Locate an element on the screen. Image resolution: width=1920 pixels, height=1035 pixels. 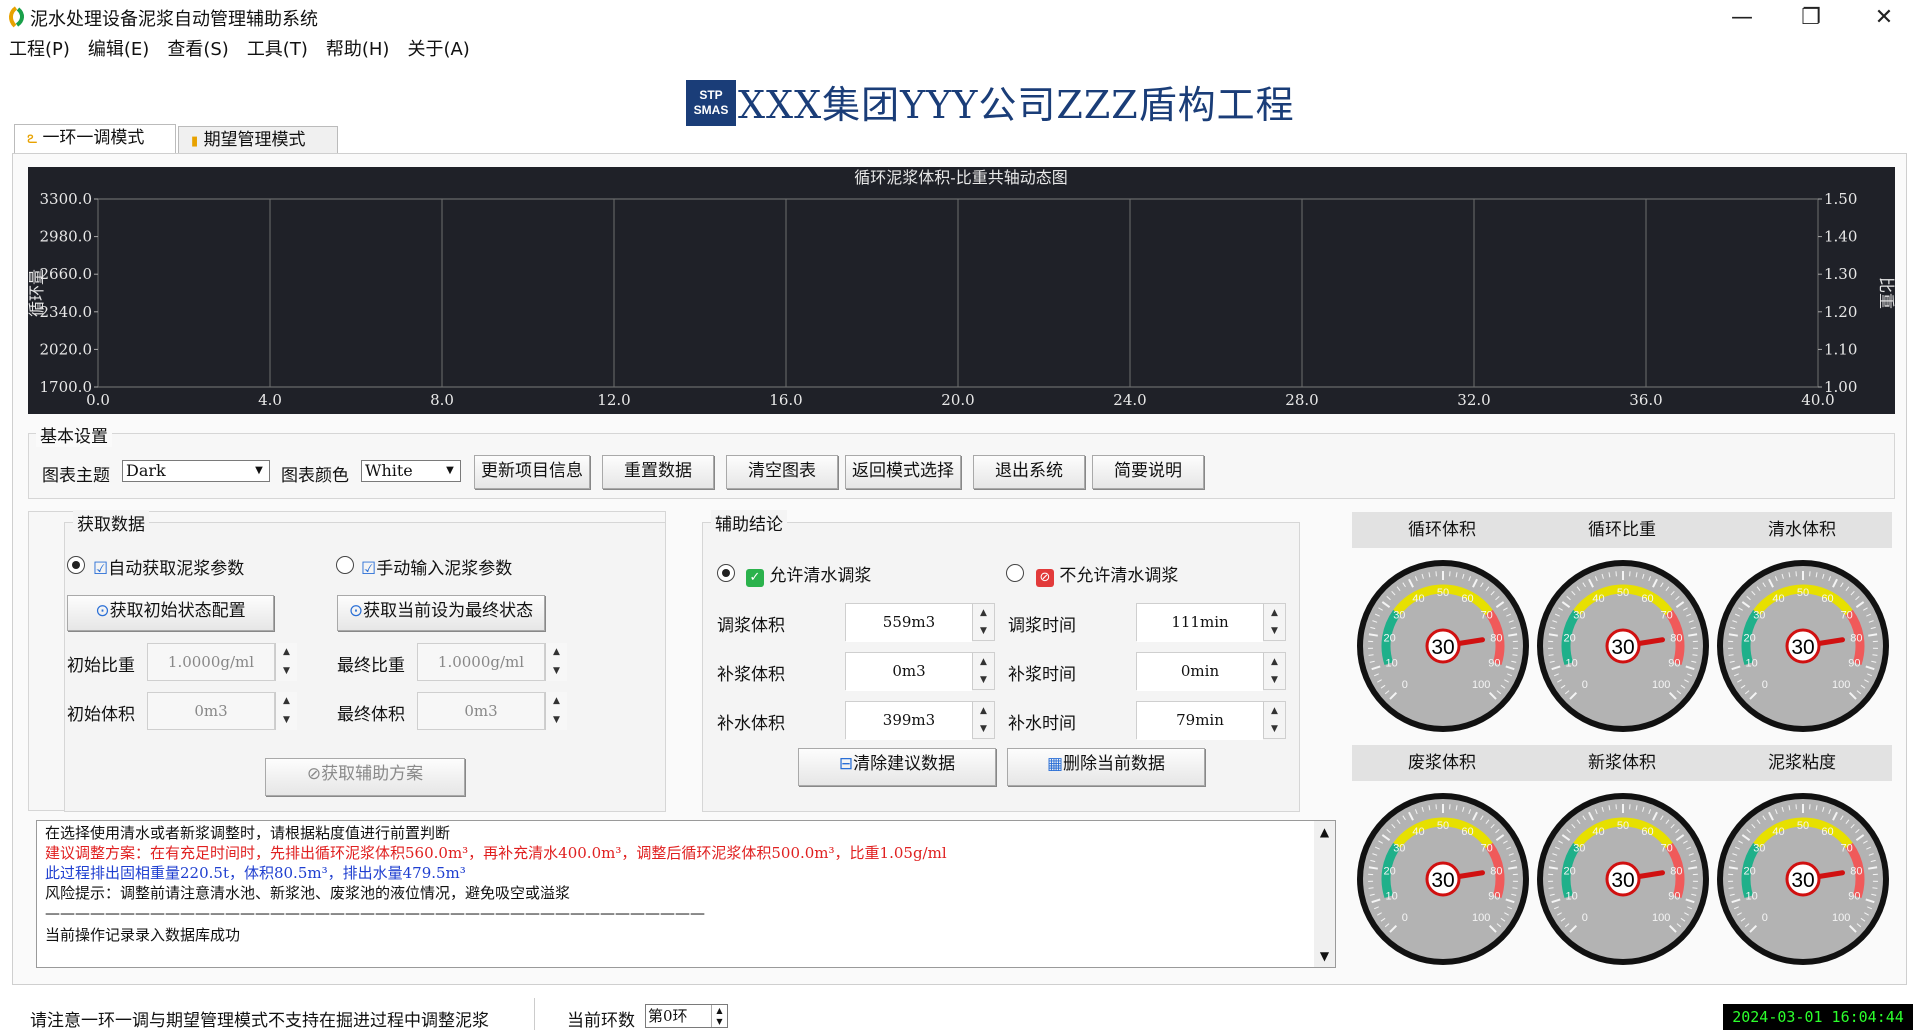
update-project-button: 更新项目信息 is located at coordinates (532, 472).